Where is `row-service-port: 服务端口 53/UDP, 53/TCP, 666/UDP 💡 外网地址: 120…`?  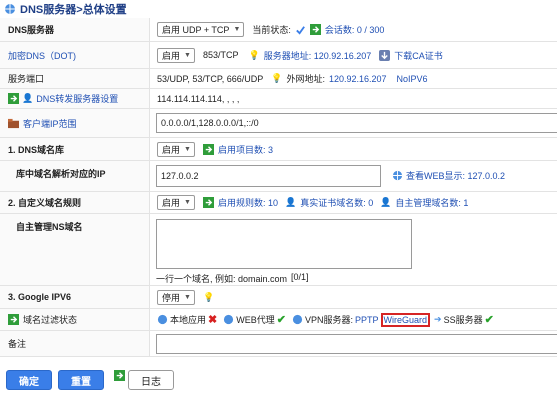 row-service-port: 服务端口 53/UDP, 53/TCP, 666/UDP 💡 外网地址: 120… is located at coordinates (278, 79).